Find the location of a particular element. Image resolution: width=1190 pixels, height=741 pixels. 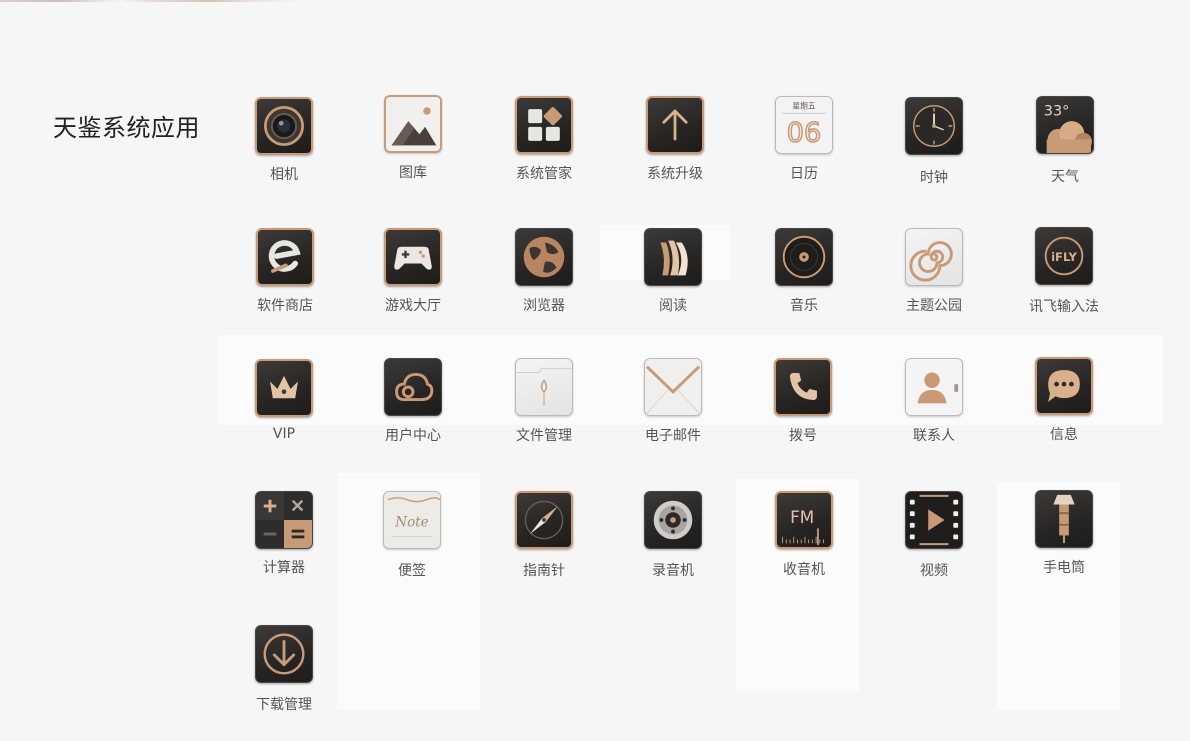

app-flashlight: 手电筒 is located at coordinates (1064, 533).